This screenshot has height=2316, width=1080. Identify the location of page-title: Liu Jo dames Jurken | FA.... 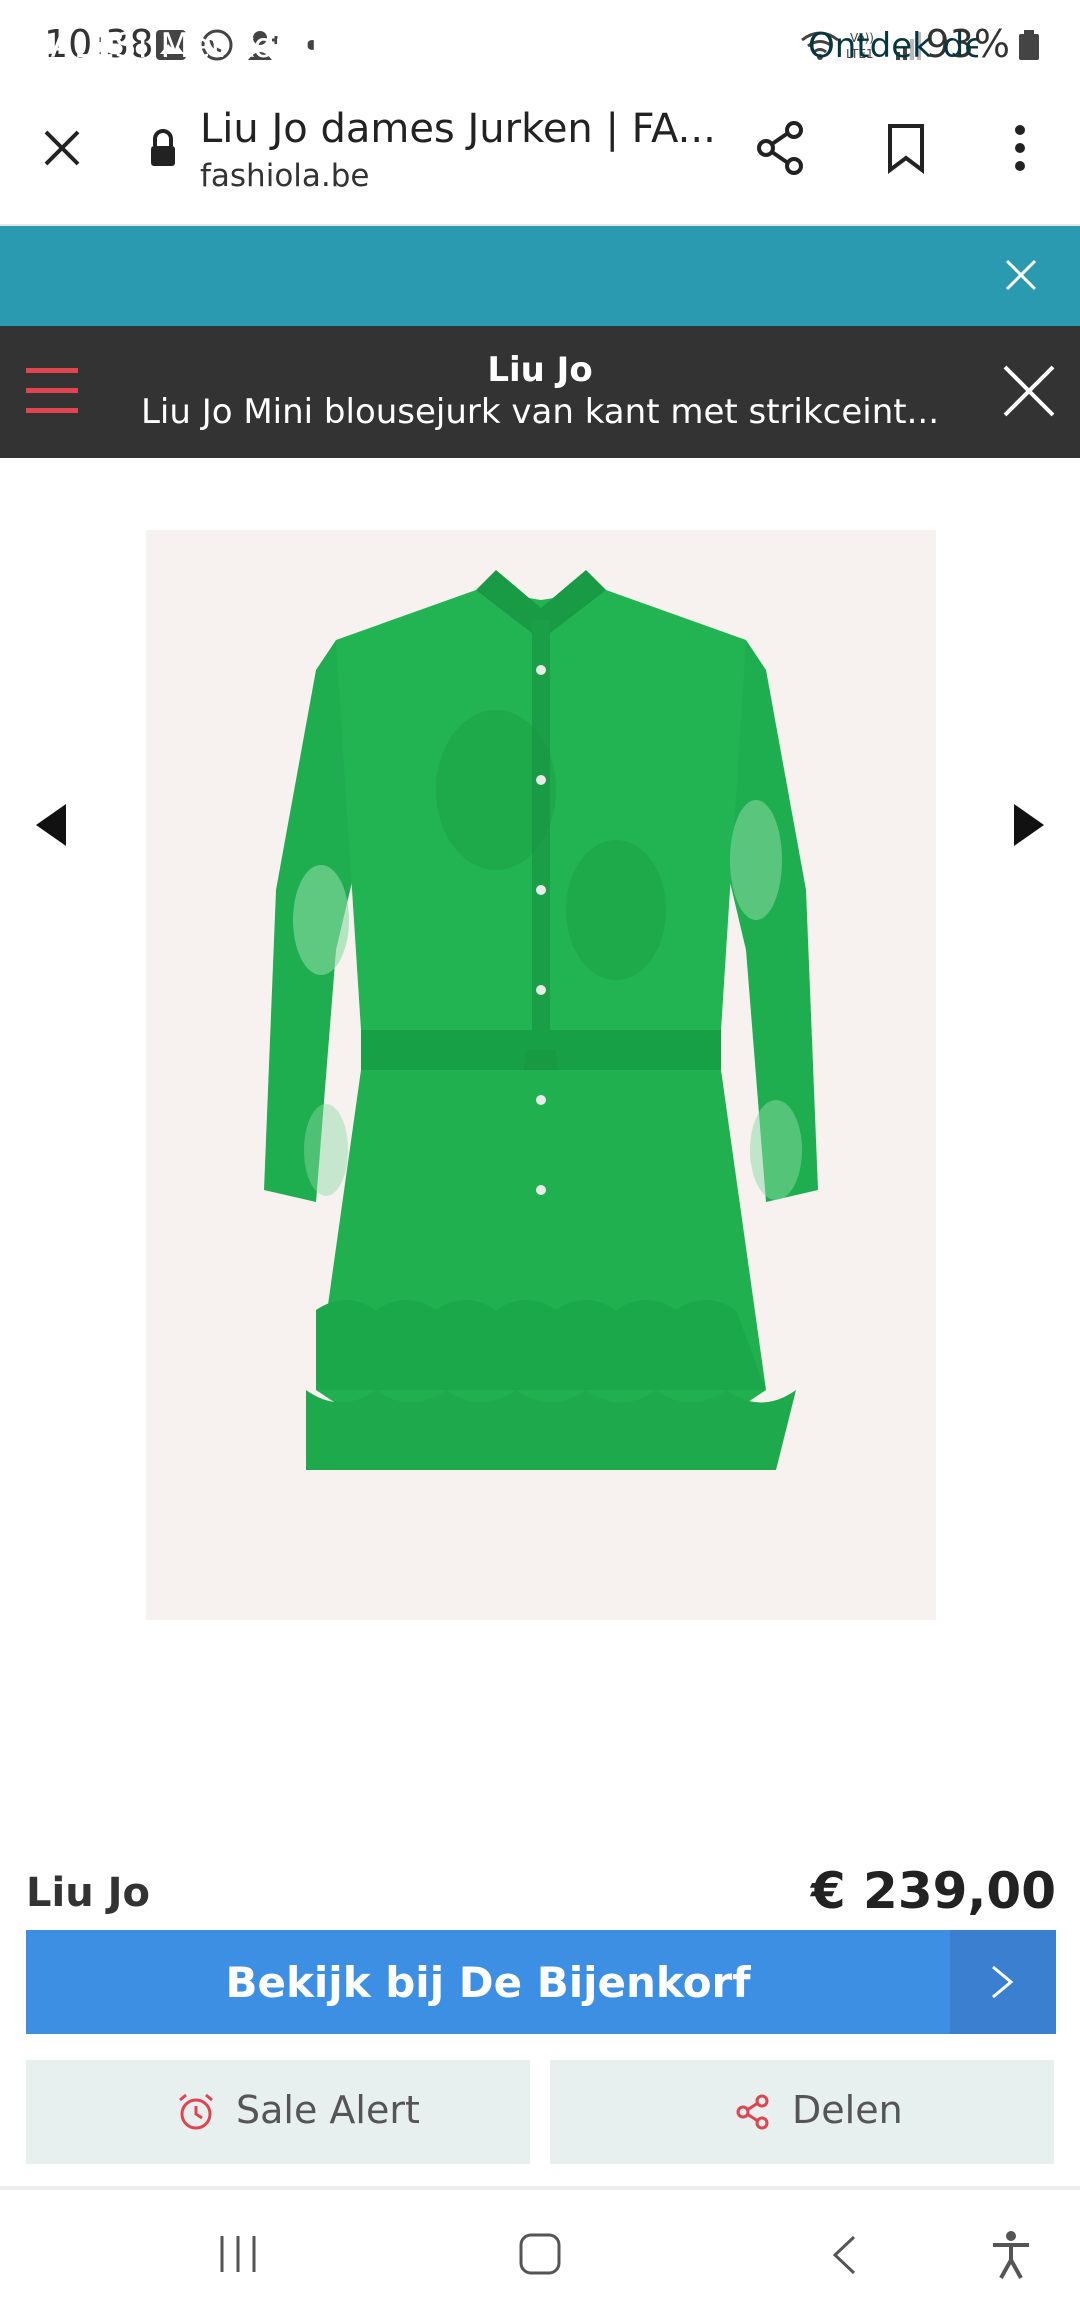
(458, 129).